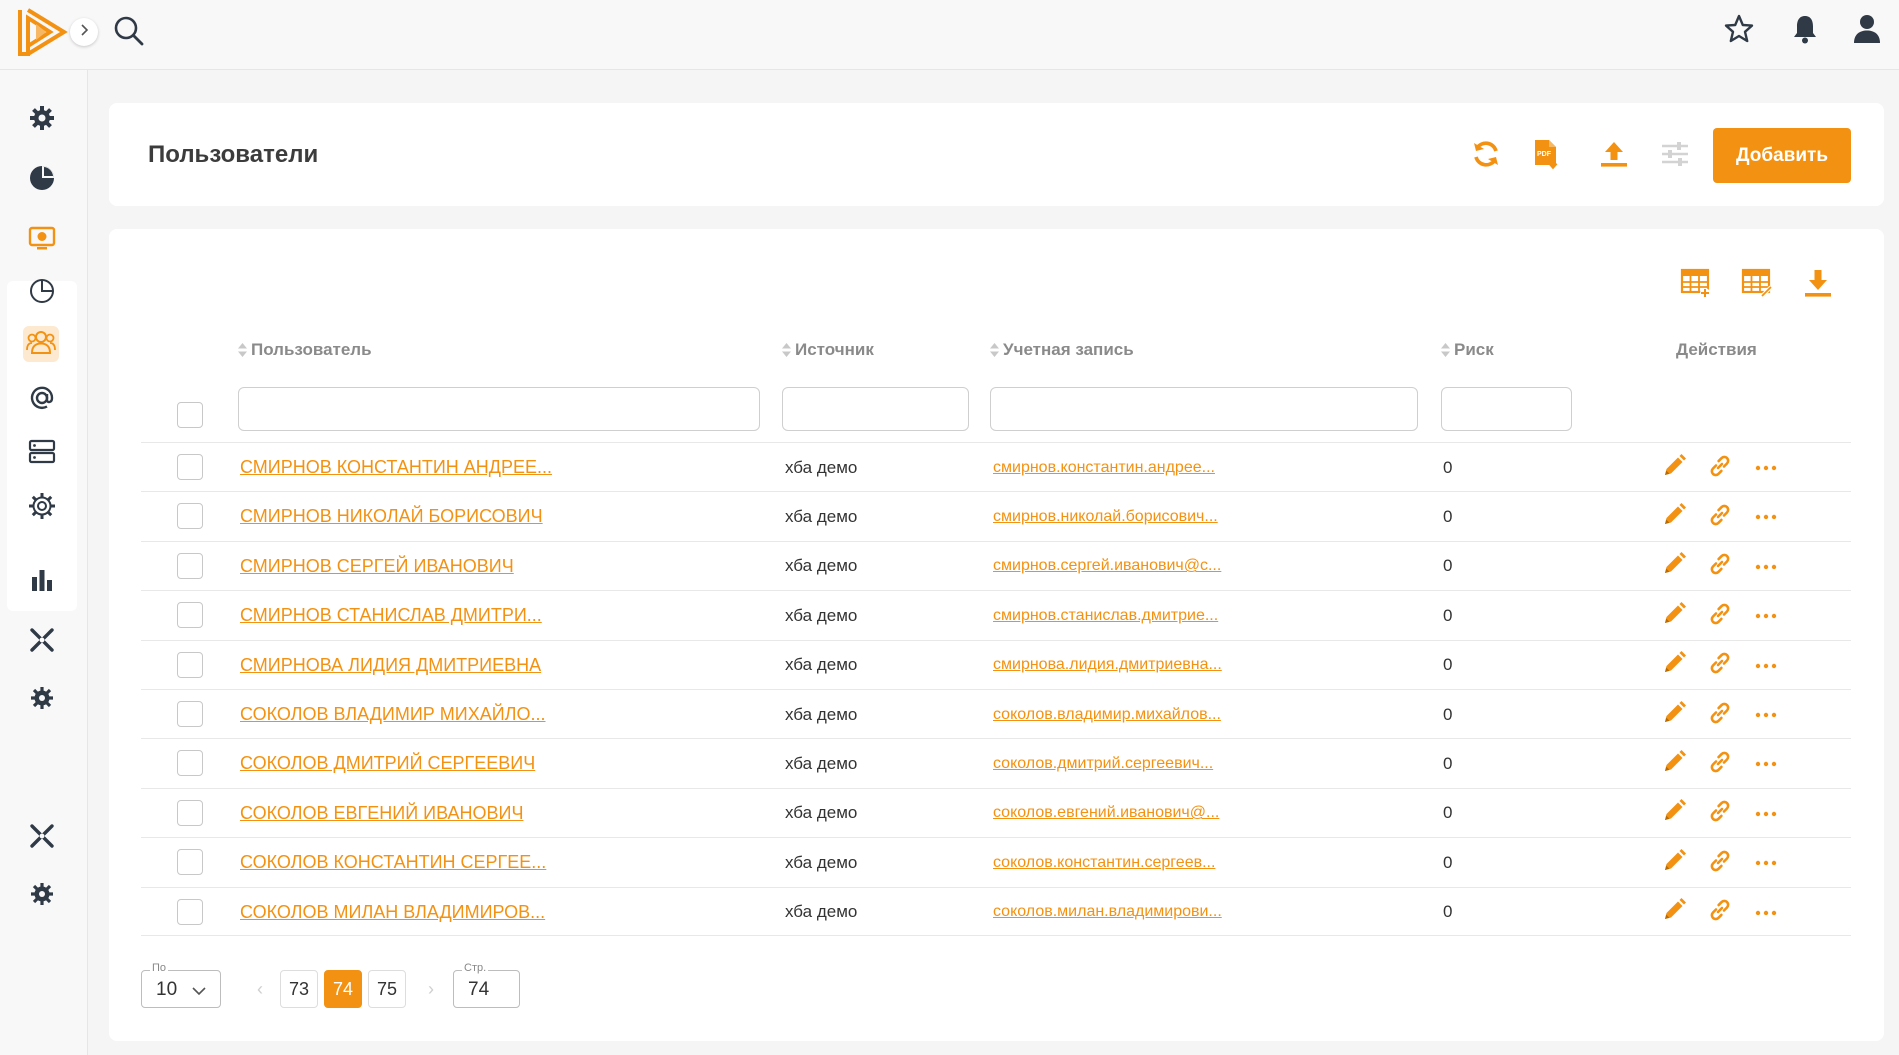 The width and height of the screenshot is (1899, 1055). I want to click on source-filter-input, so click(875, 409).